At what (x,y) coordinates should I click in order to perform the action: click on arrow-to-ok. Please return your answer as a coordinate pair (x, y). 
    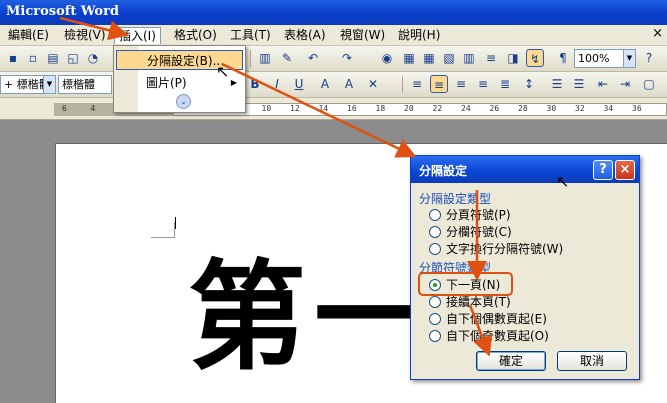
    Looking at the image, I should click on (480, 330).